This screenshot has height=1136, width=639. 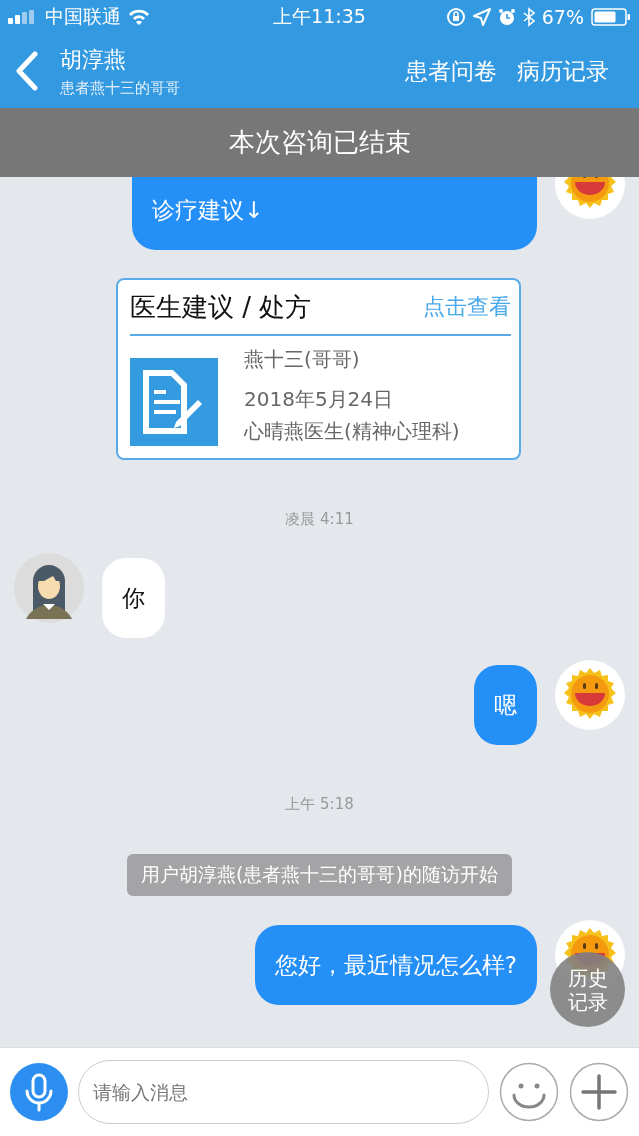 I want to click on message-input: 请输入消息, so click(x=283, y=1092).